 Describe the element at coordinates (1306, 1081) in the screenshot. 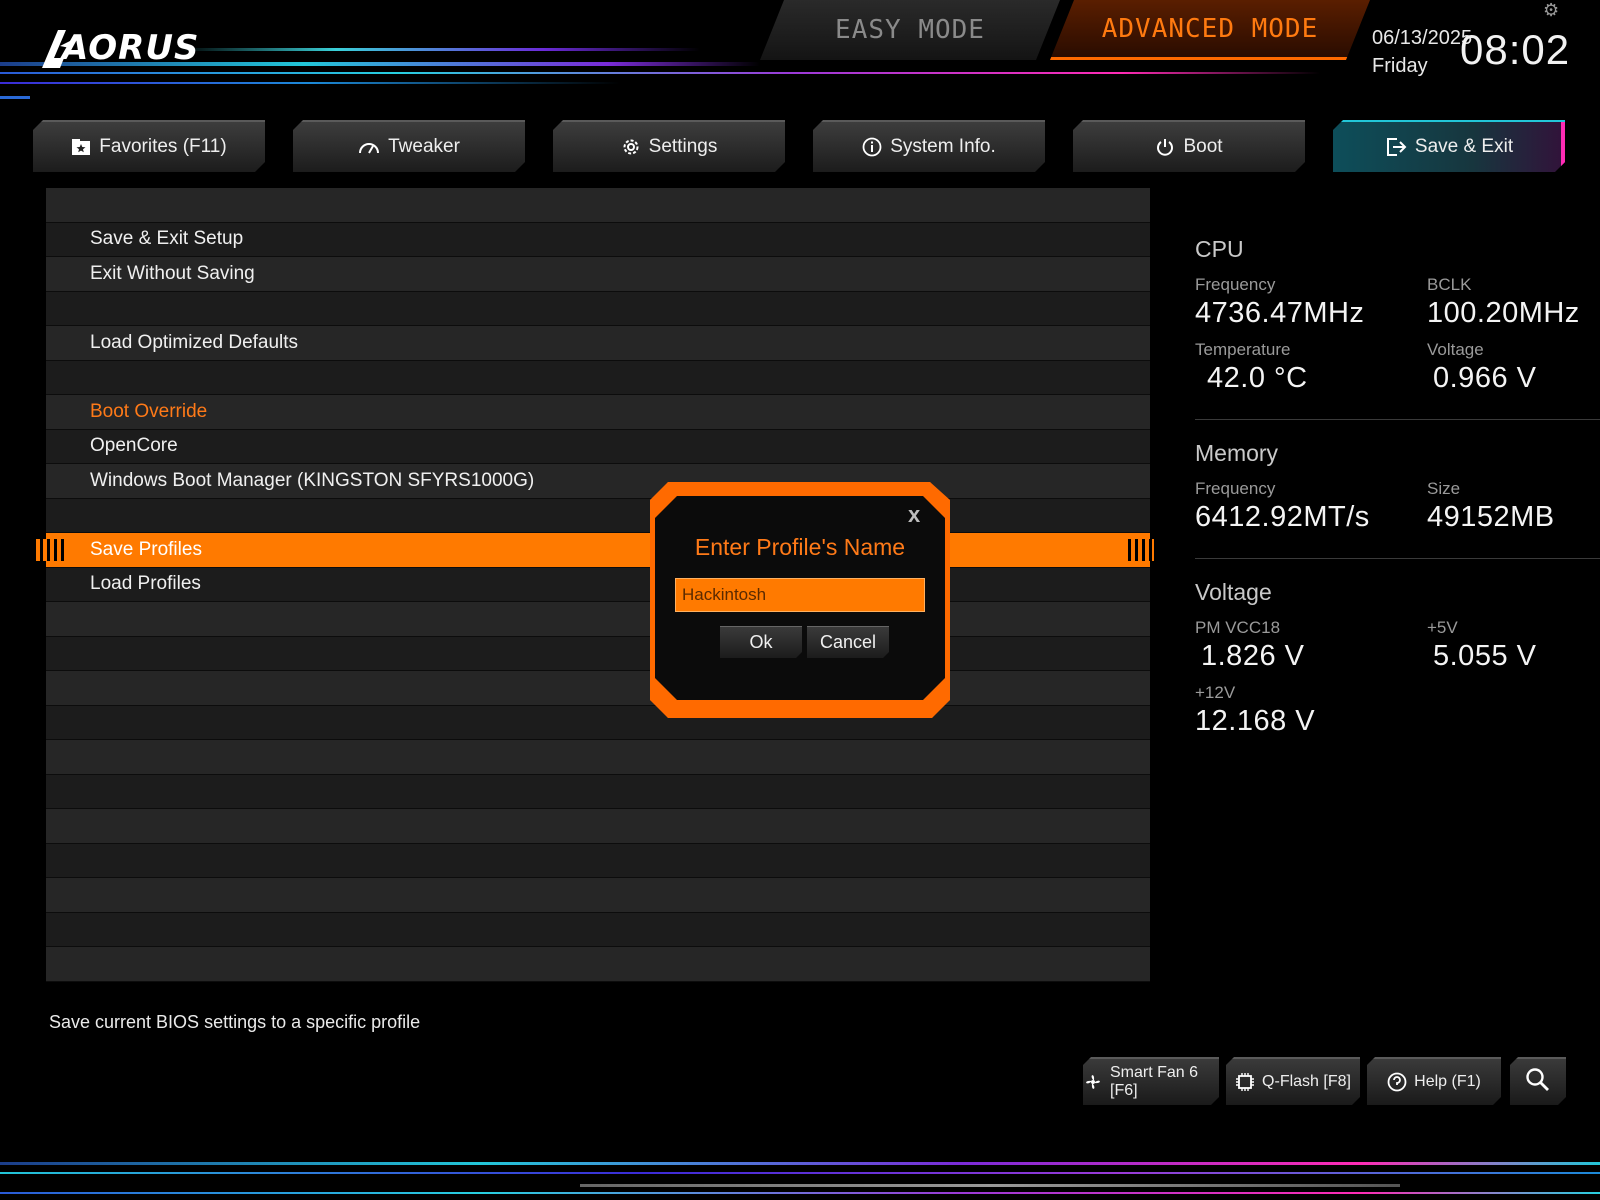

I see `qflash-label: Q-Flash [F8]` at that location.